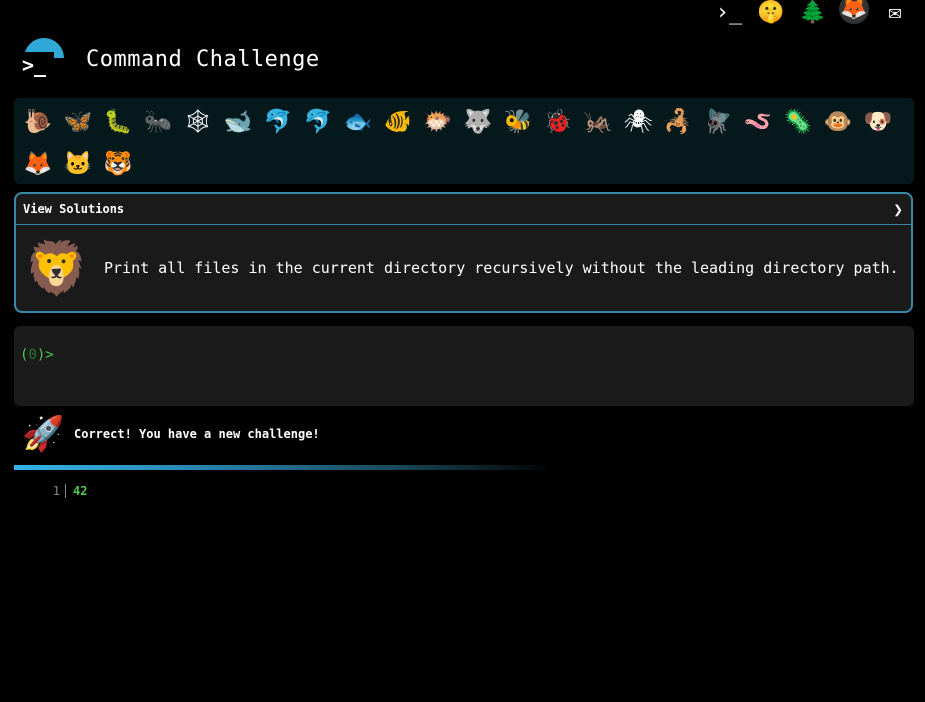 This screenshot has height=702, width=925. Describe the element at coordinates (53, 491) in the screenshot. I see `output-line-number: 1` at that location.